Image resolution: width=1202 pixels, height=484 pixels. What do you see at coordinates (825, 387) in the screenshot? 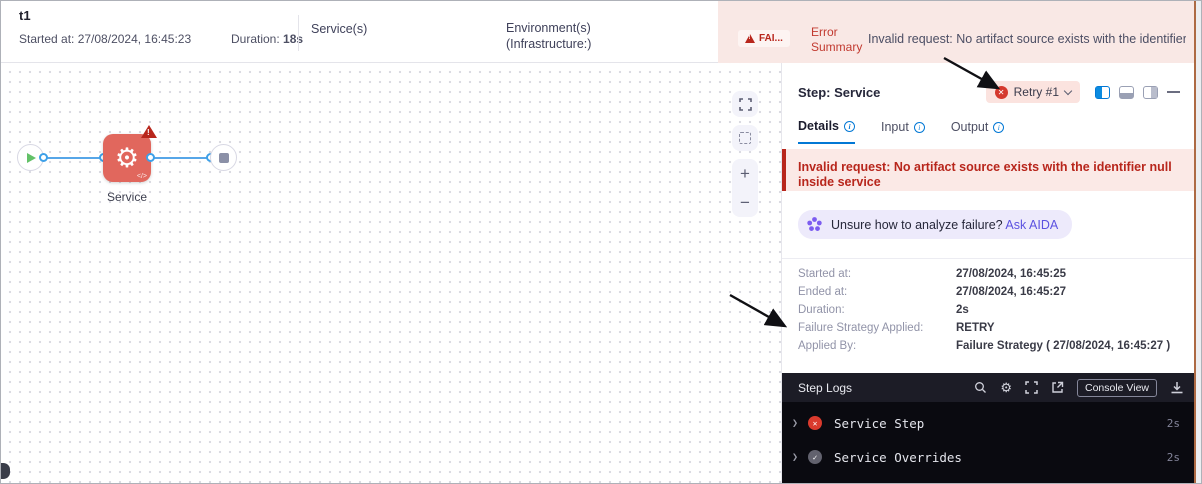
I see `step-logs-title: Step Logs` at bounding box center [825, 387].